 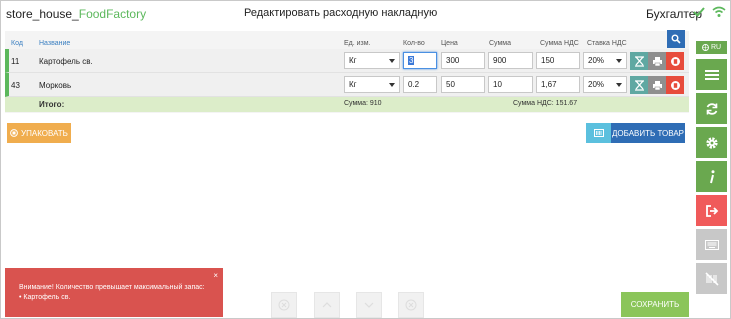 I want to click on app-name-accent: FoodFactory, so click(x=112, y=14).